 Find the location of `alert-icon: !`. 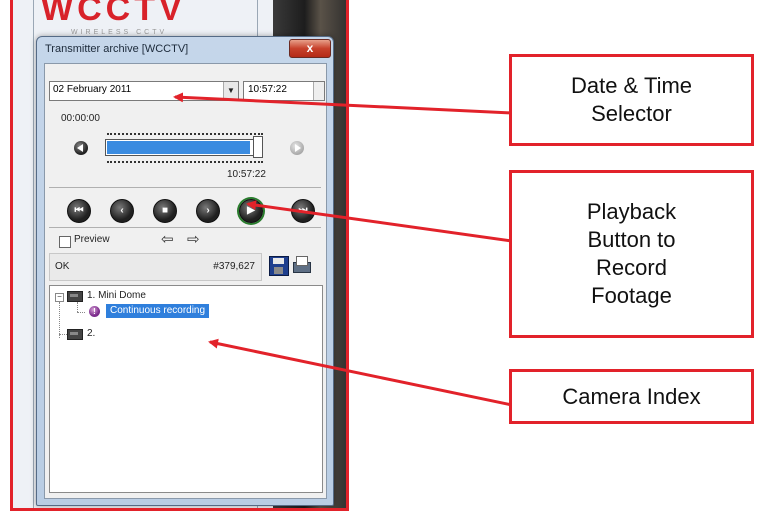

alert-icon: ! is located at coordinates (94, 311).